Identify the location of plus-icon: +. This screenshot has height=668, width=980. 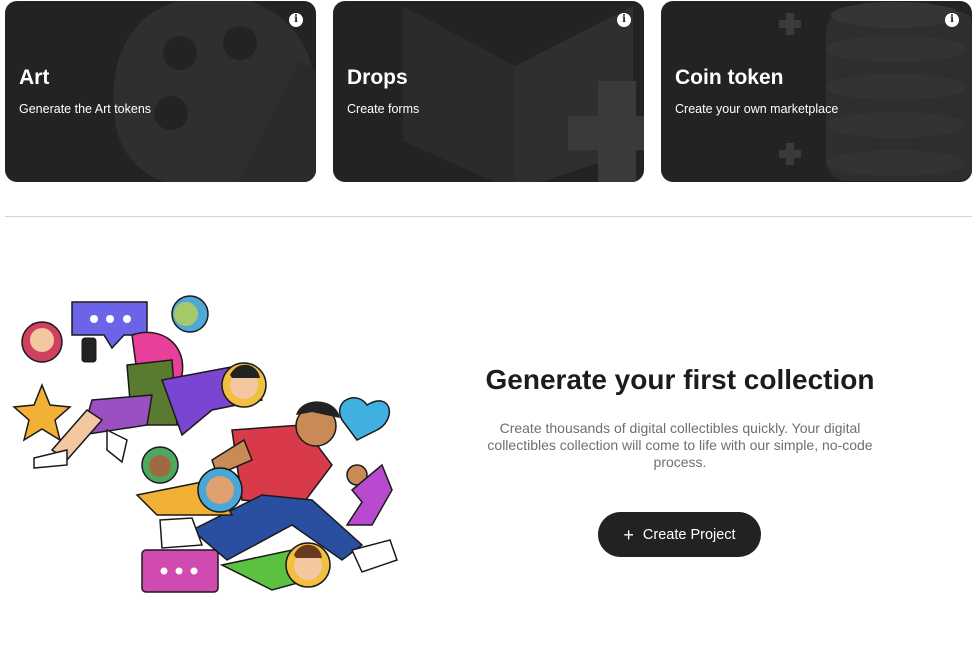
(628, 534).